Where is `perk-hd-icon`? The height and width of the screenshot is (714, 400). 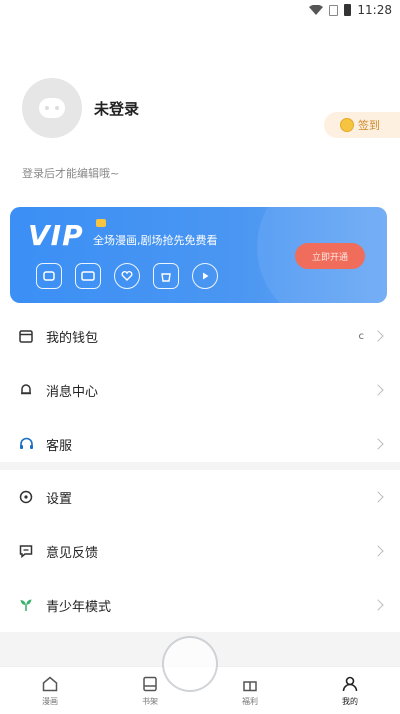
perk-hd-icon is located at coordinates (88, 276).